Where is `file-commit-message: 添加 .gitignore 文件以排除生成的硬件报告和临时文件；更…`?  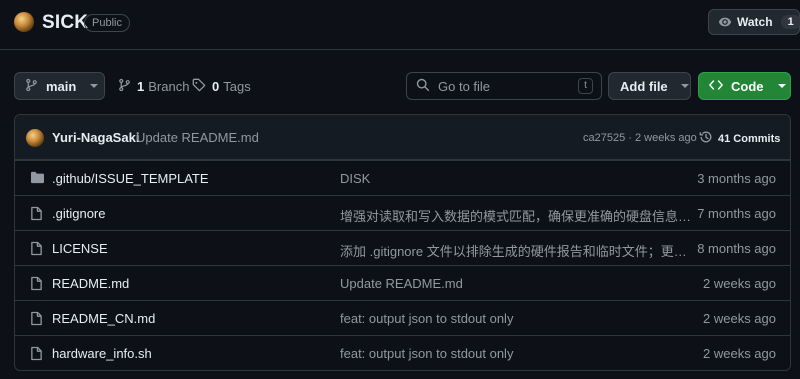
file-commit-message: 添加 .gitignore 文件以排除生成的硬件报告和临时文件；更… is located at coordinates (513, 250).